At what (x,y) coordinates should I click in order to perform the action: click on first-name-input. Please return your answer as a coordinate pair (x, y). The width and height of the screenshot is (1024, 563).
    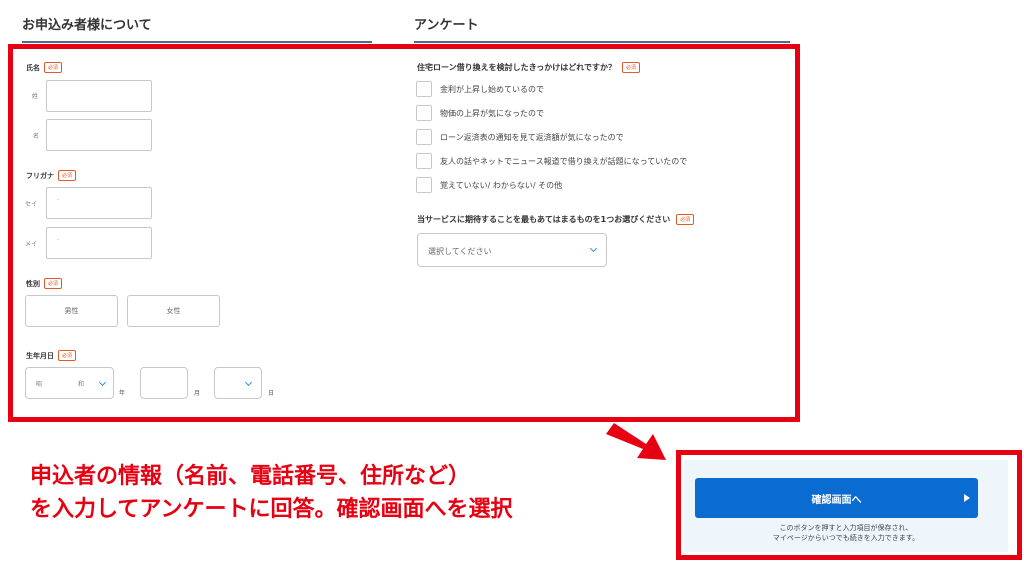
    Looking at the image, I should click on (99, 135).